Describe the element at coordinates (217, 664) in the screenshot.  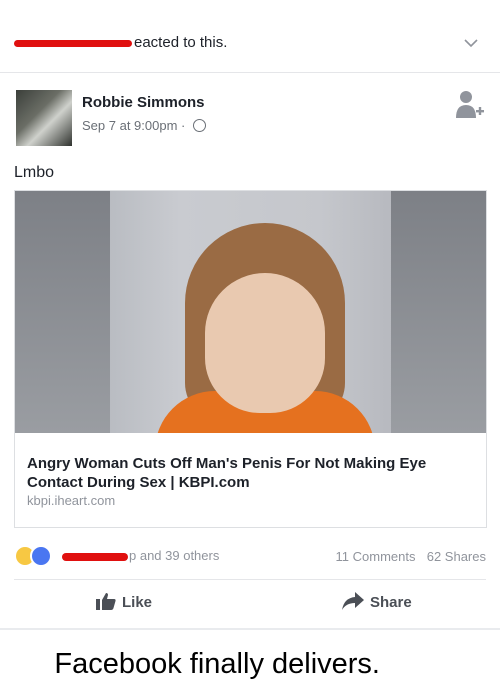
I see `meme-caption: Facebook finally delivers.` at that location.